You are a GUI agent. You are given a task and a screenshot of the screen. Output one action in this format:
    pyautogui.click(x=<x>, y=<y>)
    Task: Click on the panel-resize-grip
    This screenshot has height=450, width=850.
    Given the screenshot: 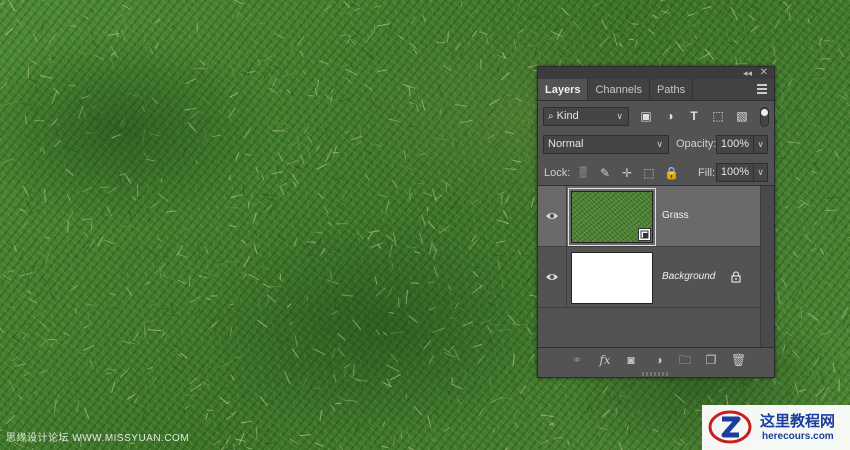 What is the action you would take?
    pyautogui.click(x=656, y=374)
    